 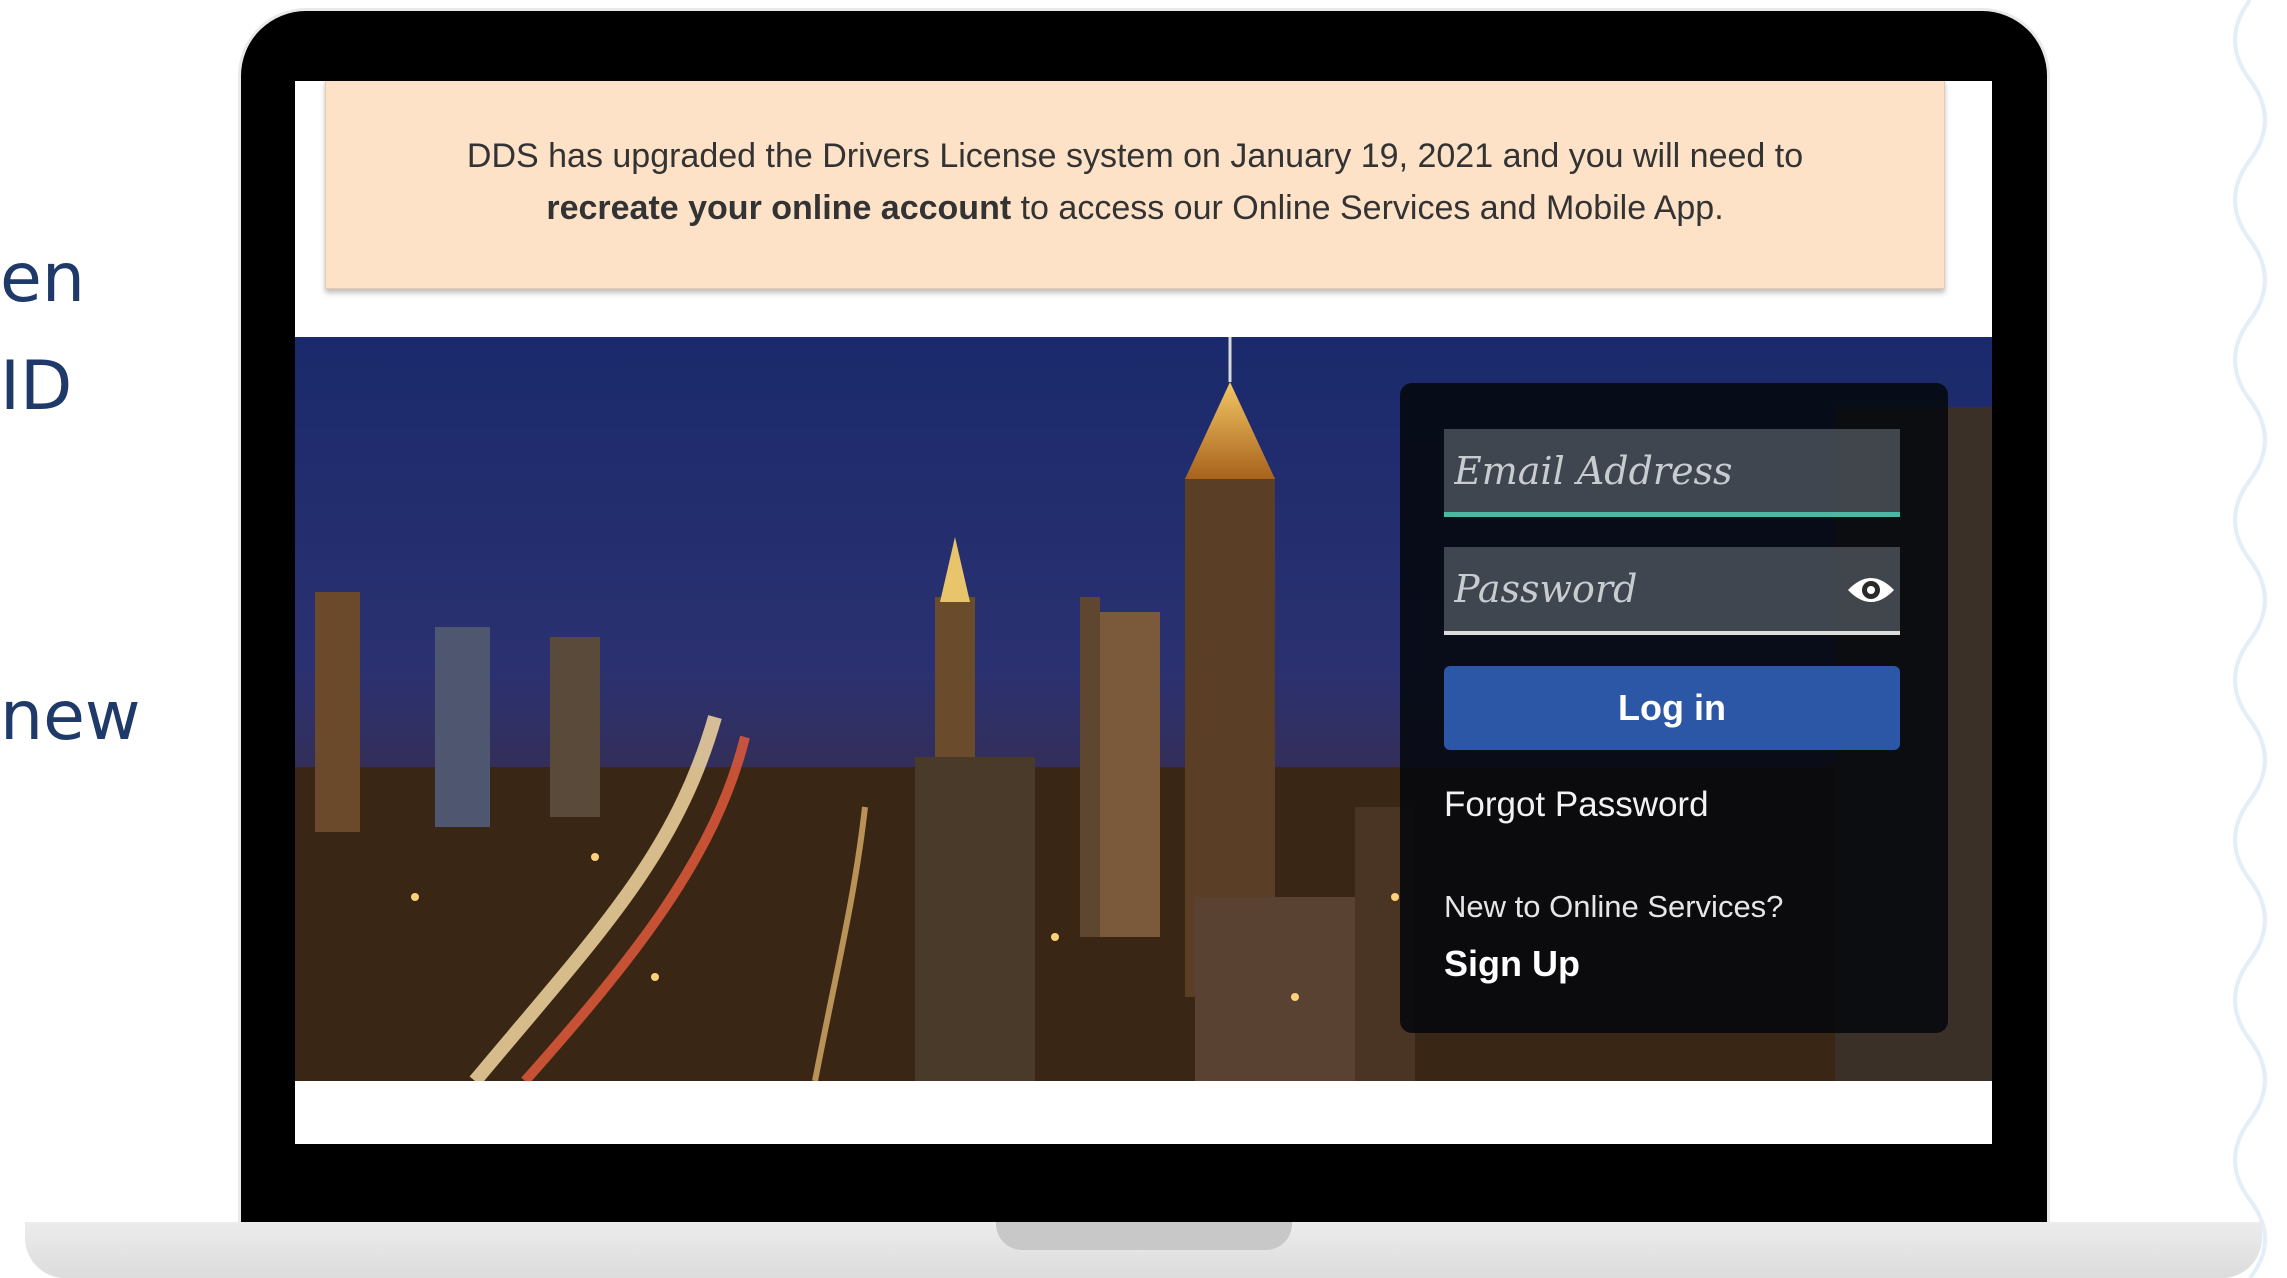 What do you see at coordinates (2250, 639) in the screenshot?
I see `decorative-wave` at bounding box center [2250, 639].